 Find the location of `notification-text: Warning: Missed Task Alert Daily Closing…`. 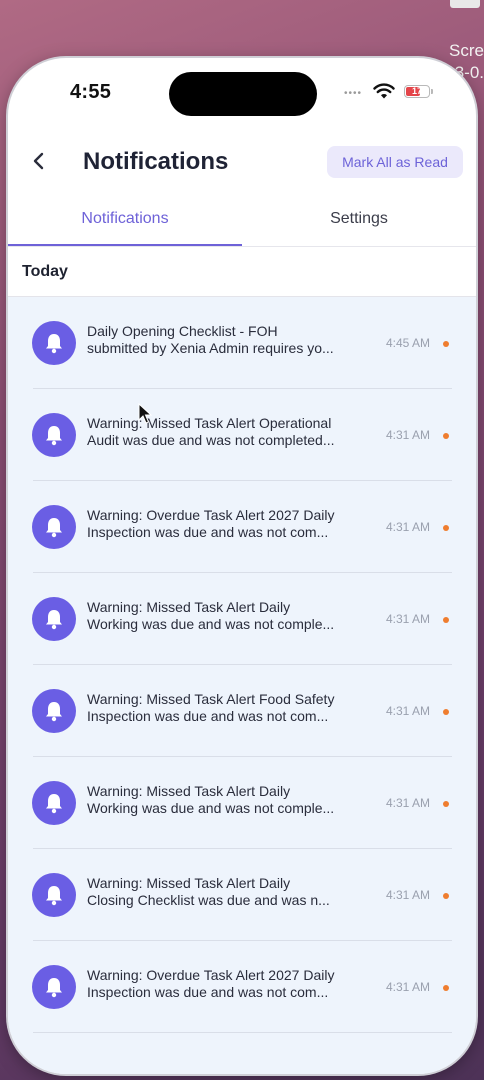

notification-text: Warning: Missed Task Alert Daily Closing… is located at coordinates (228, 892).